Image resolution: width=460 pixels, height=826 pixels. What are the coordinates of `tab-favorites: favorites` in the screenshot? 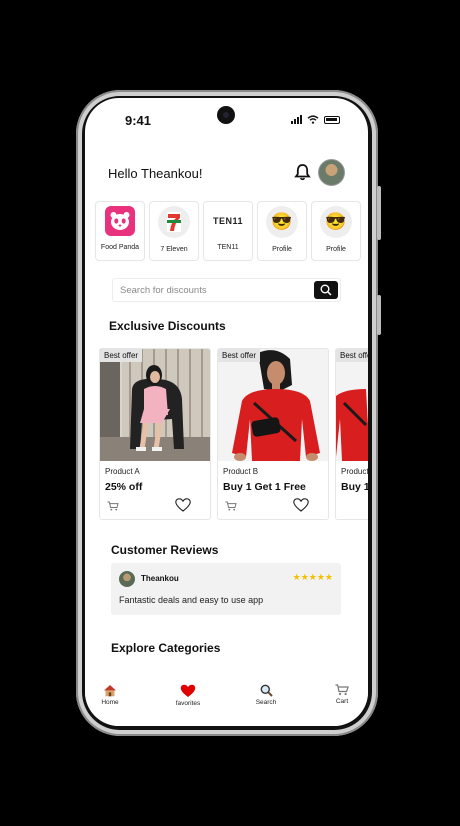 It's located at (188, 695).